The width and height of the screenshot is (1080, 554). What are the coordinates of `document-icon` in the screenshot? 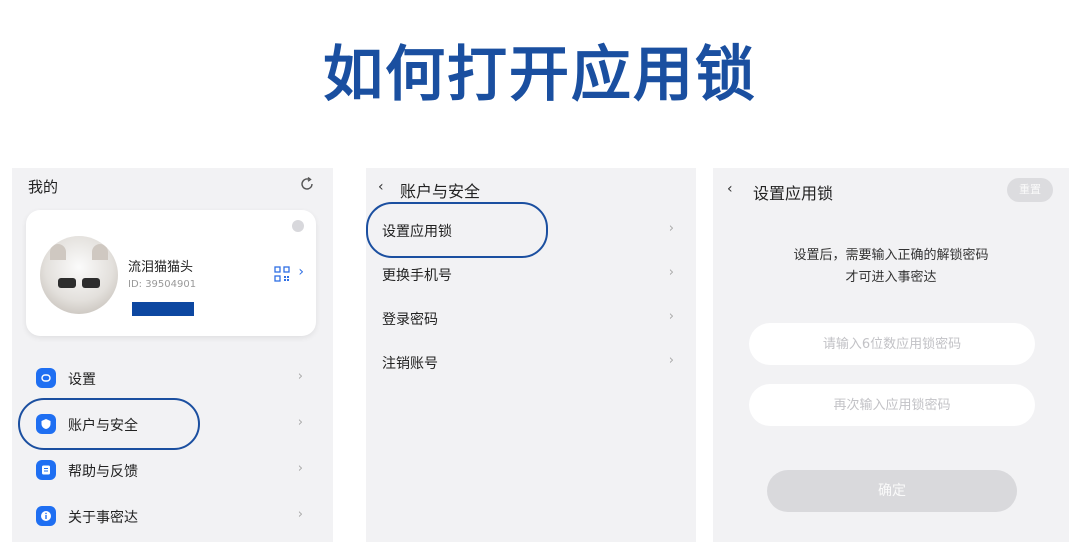 It's located at (46, 470).